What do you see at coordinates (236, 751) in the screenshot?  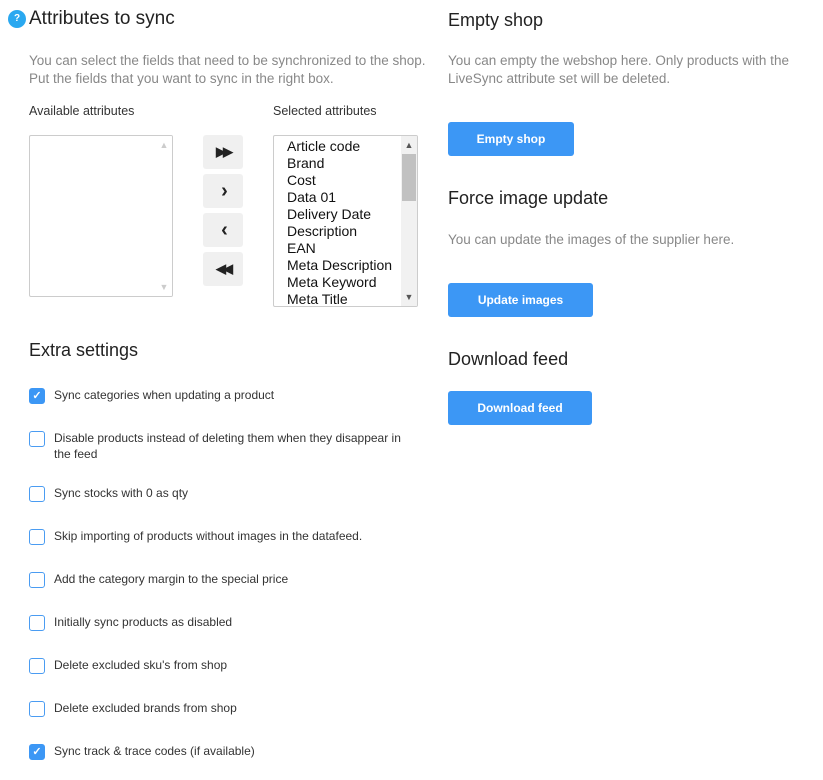 I see `setting-label: Sync track & trace codes (if available)` at bounding box center [236, 751].